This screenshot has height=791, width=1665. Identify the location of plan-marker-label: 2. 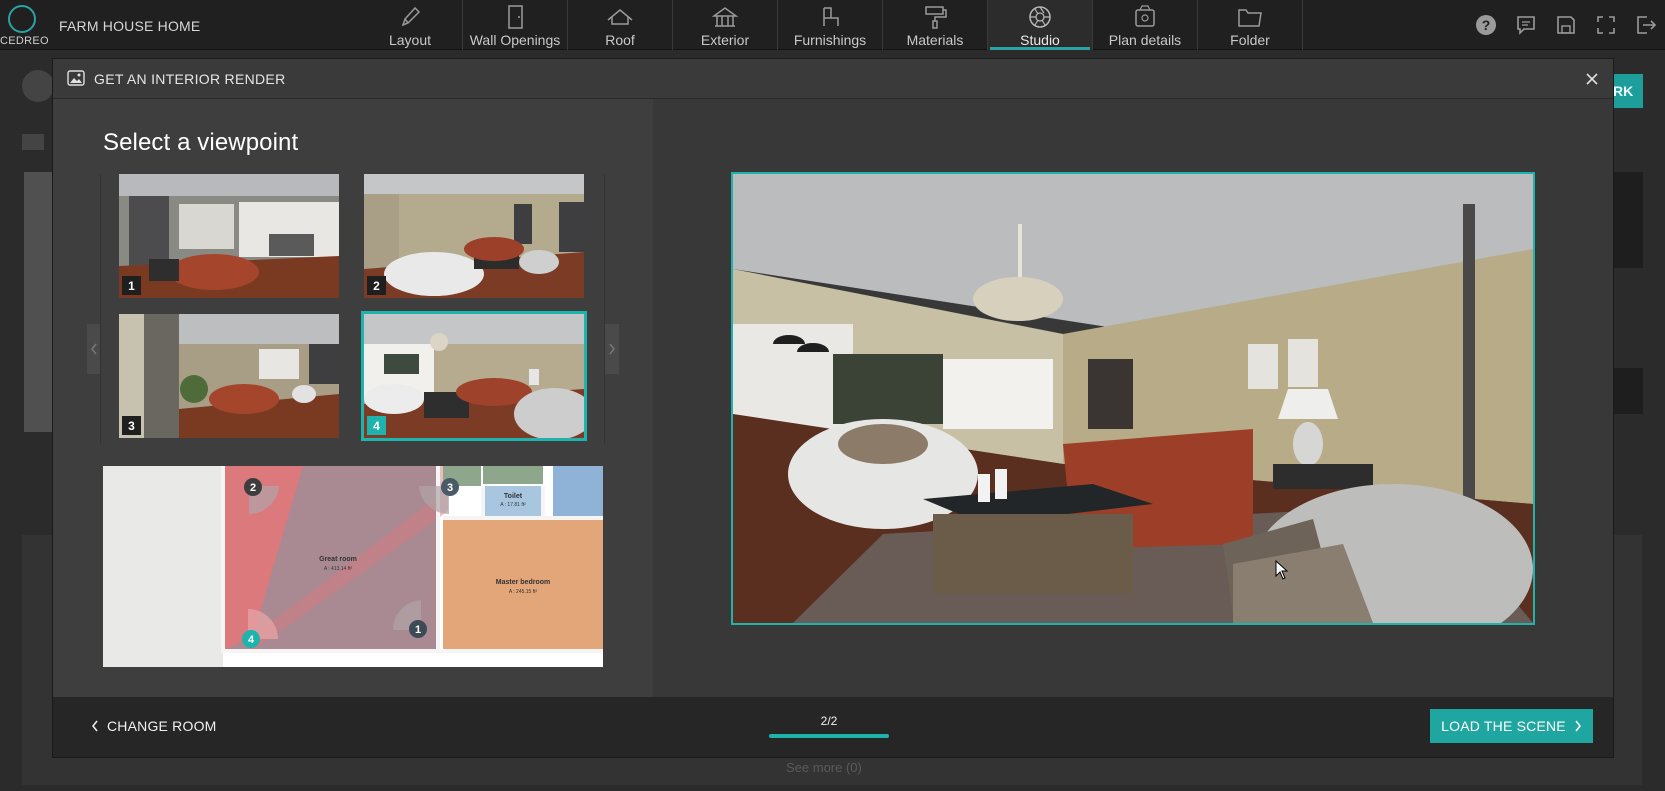
(253, 488).